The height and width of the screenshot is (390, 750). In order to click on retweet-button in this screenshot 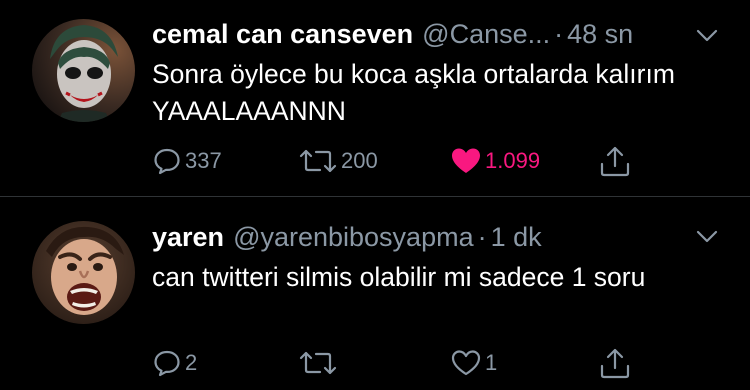, I will do `click(319, 363)`.